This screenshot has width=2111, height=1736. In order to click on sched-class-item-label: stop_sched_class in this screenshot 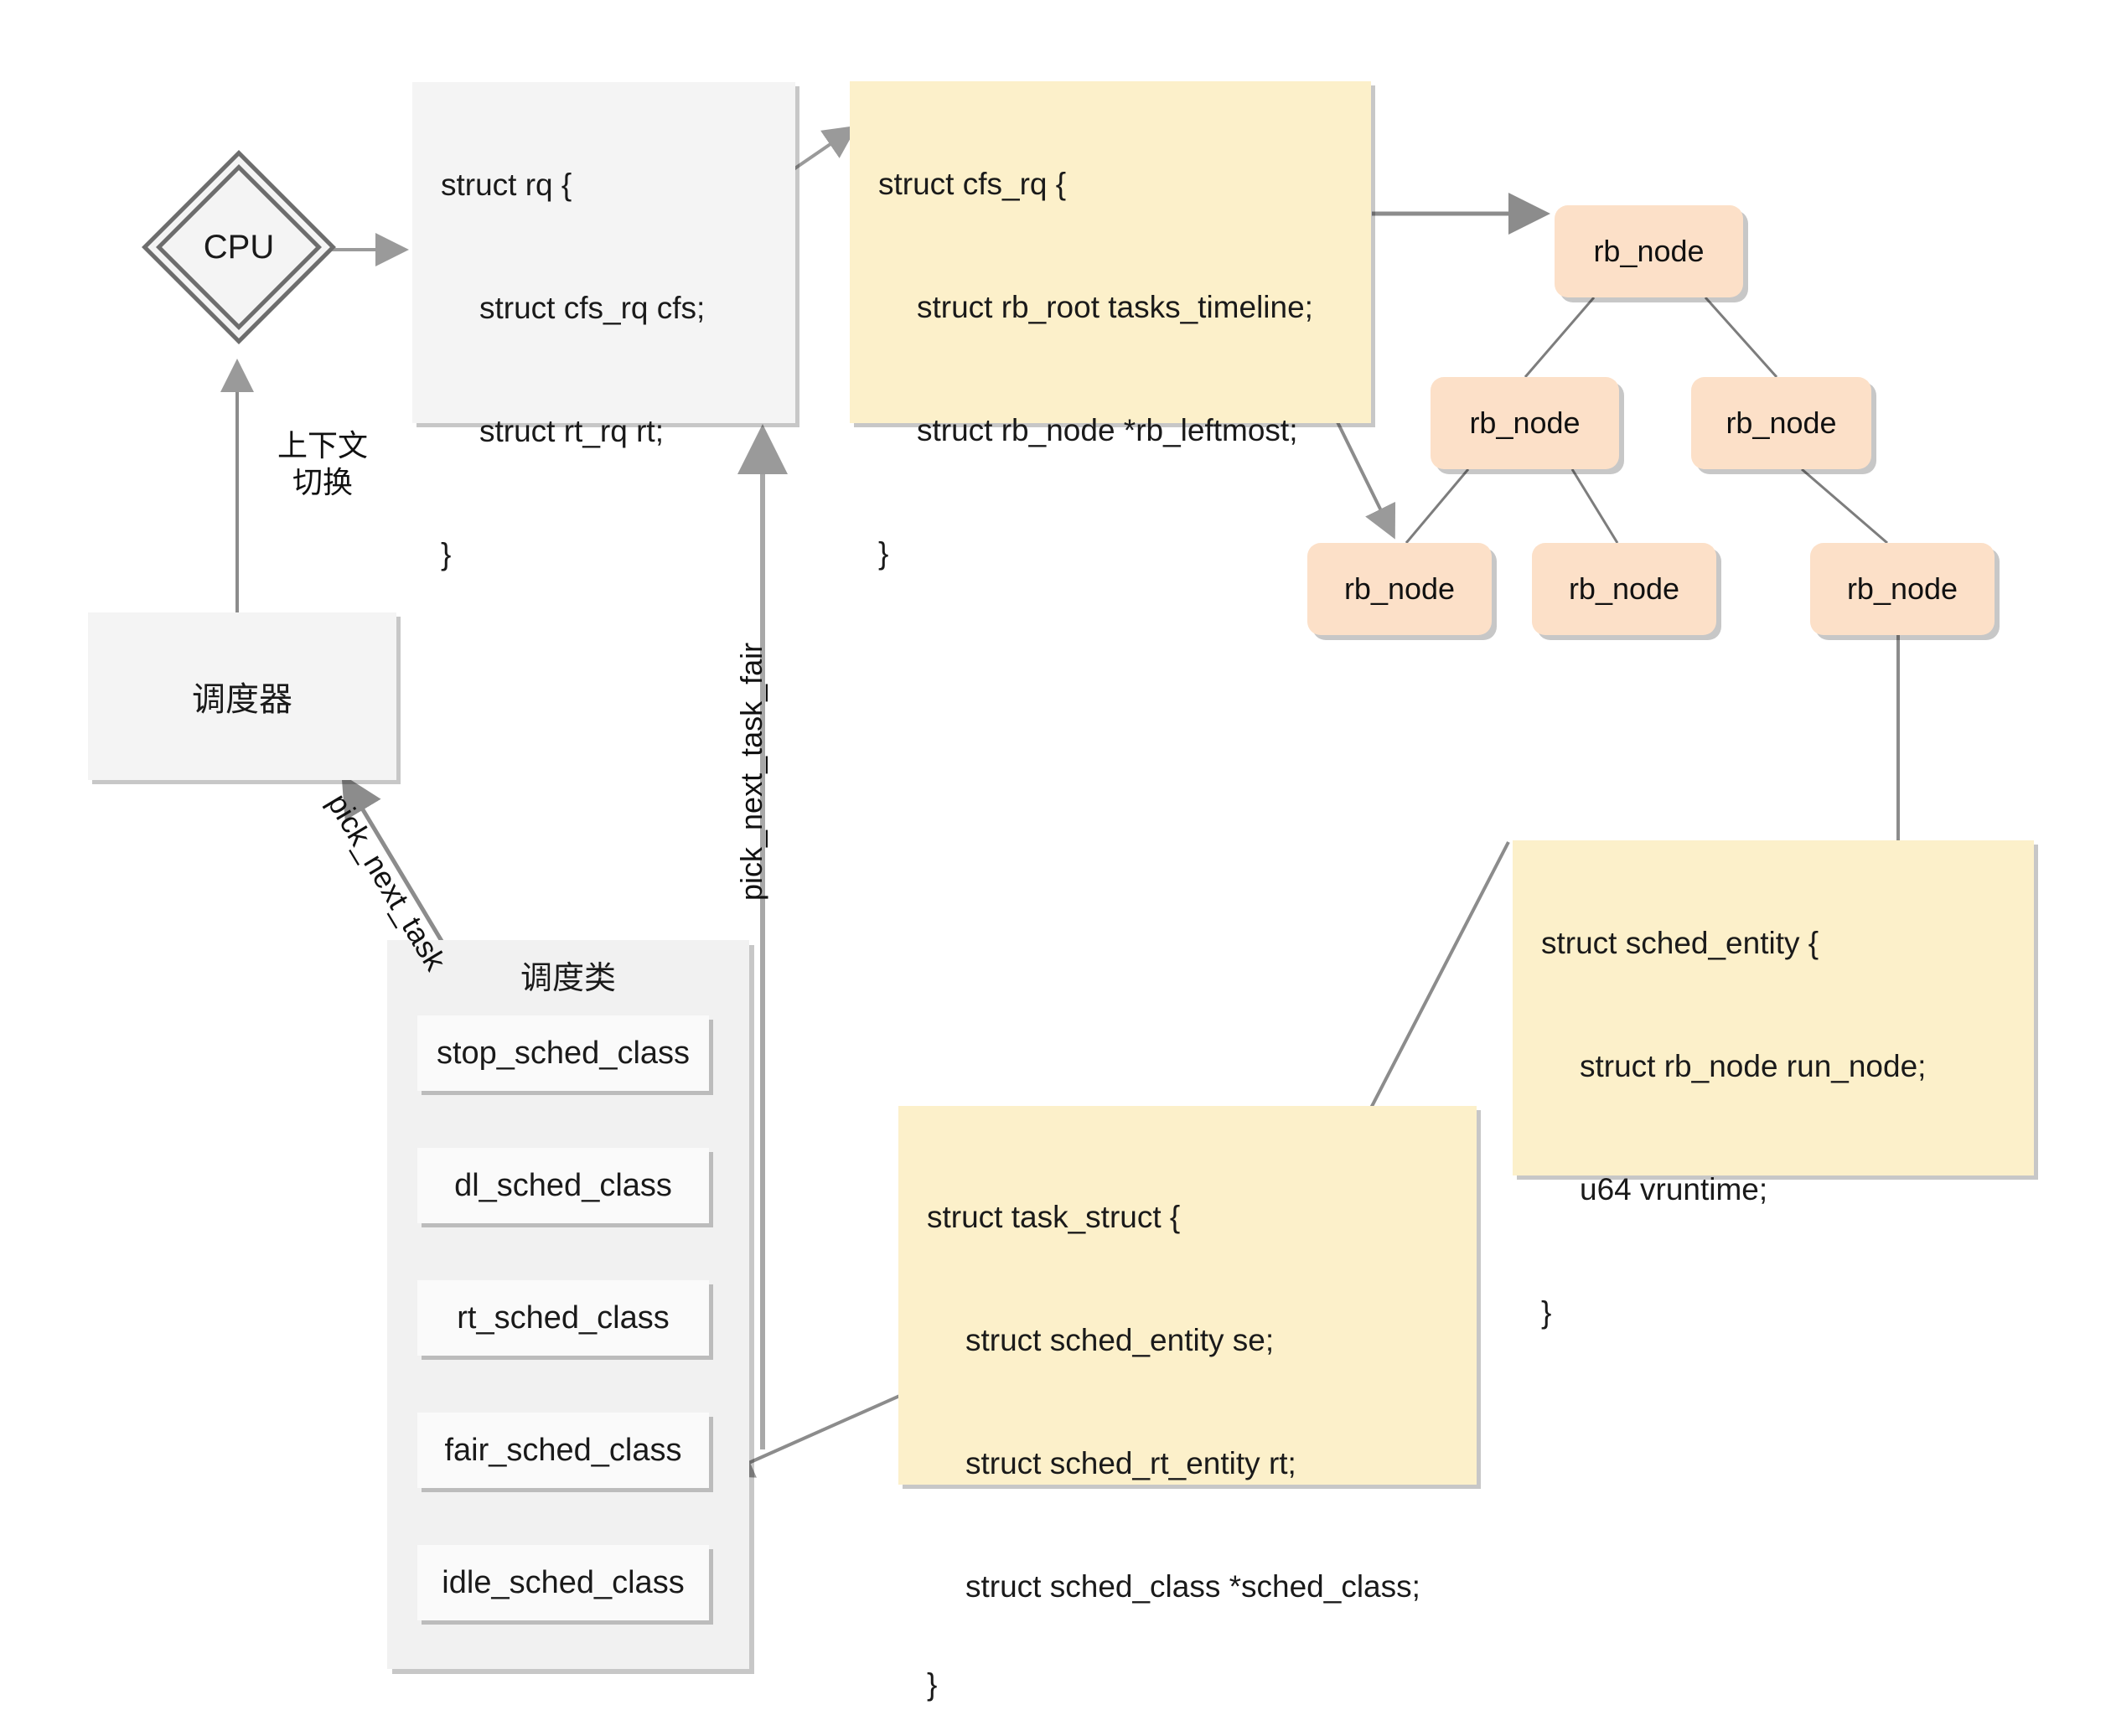, I will do `click(563, 1053)`.